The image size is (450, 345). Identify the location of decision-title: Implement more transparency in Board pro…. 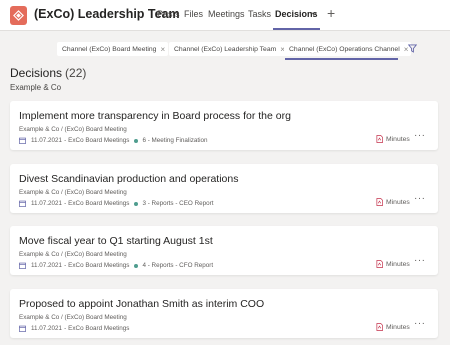
(155, 116).